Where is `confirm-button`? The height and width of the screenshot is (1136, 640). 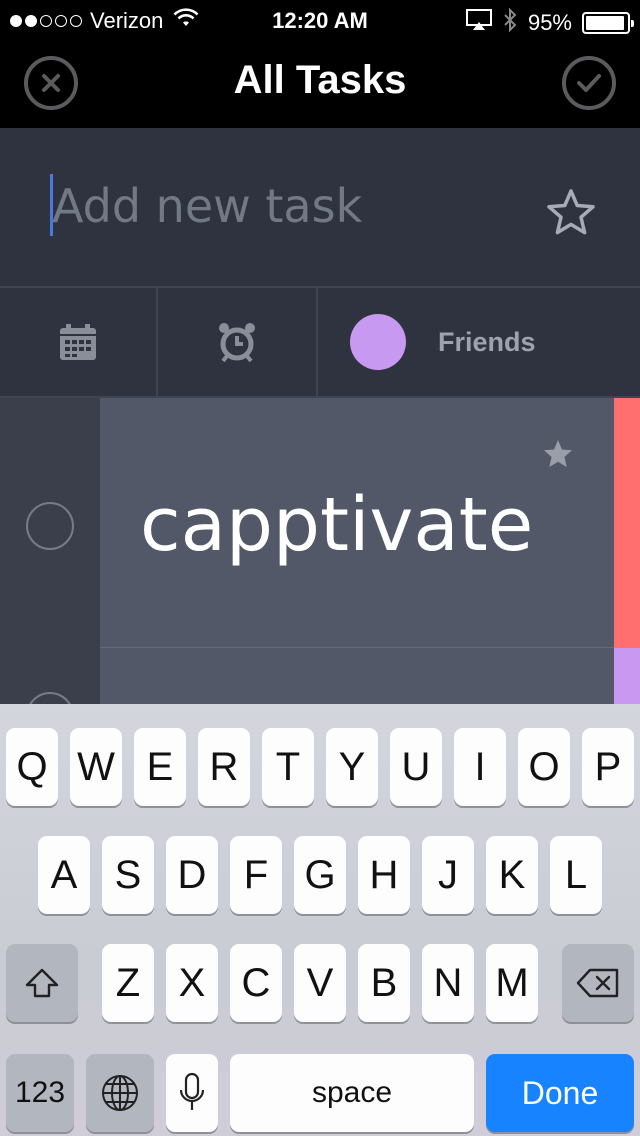 confirm-button is located at coordinates (589, 83).